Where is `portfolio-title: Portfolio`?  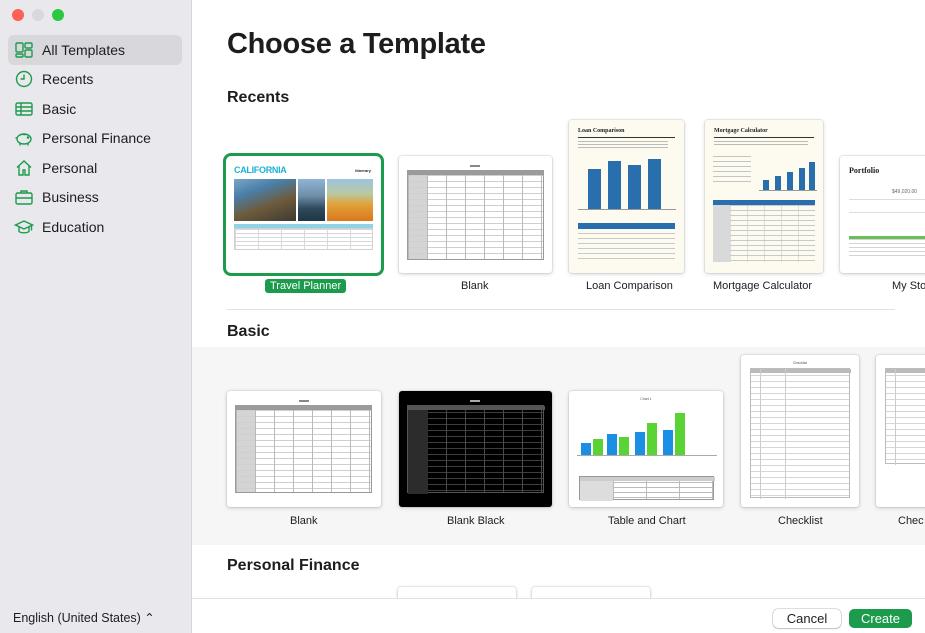
portfolio-title: Portfolio is located at coordinates (864, 170).